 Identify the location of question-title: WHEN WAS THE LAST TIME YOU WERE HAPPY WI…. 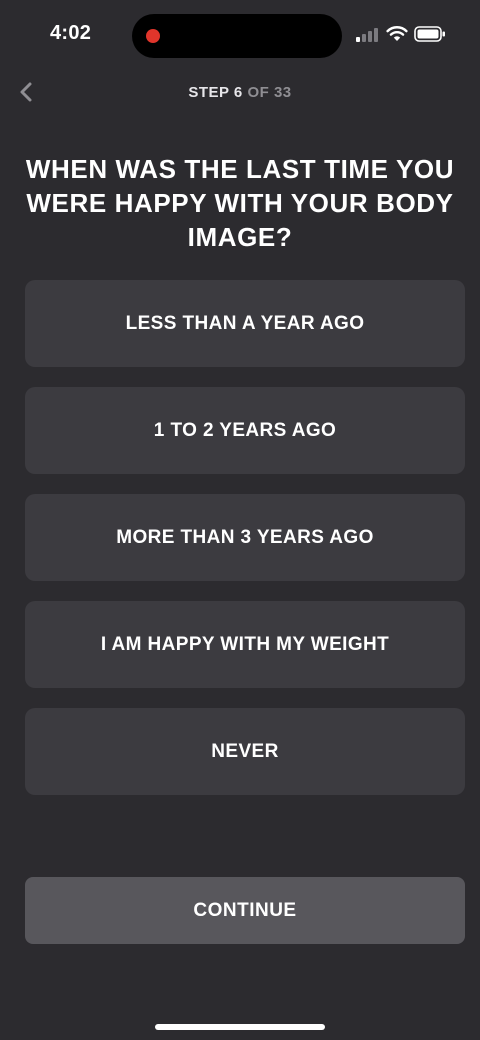
(240, 203).